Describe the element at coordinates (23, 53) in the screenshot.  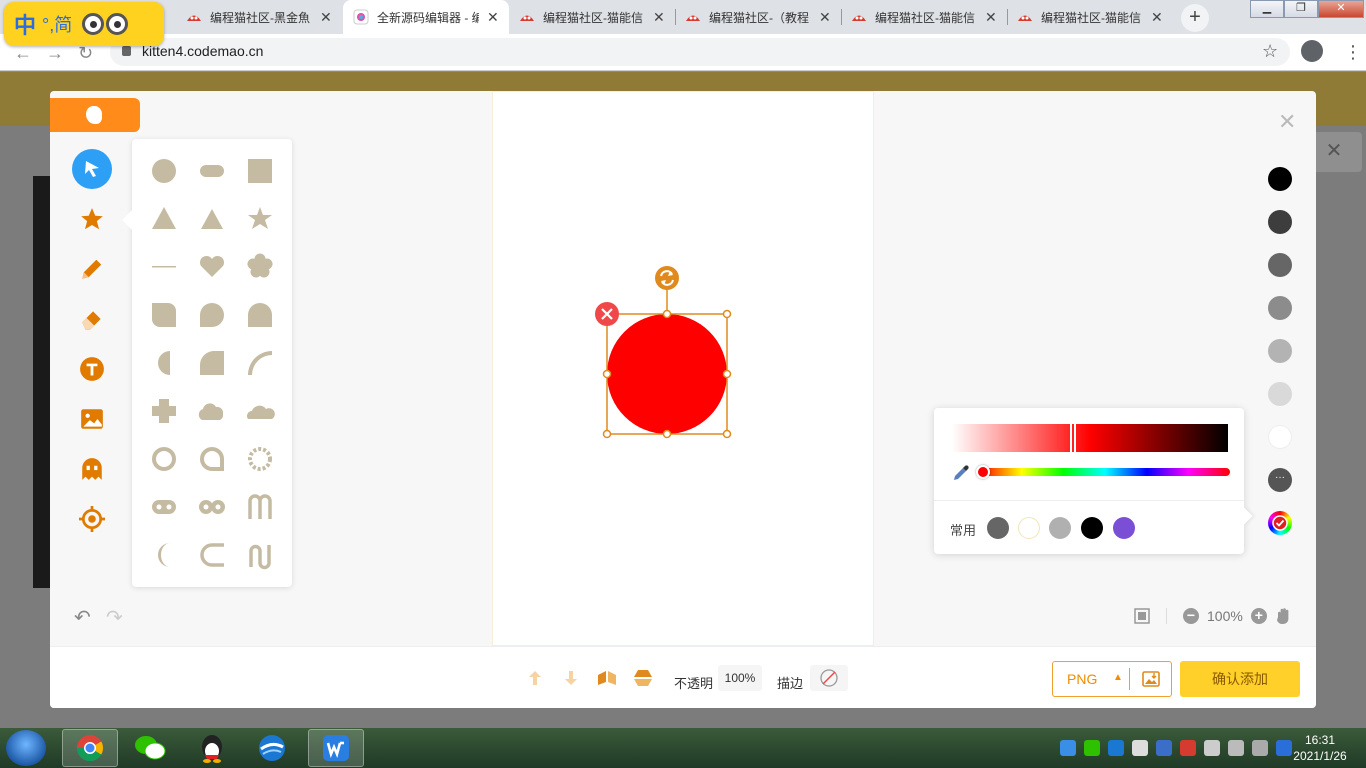
I see `back-icon: ←` at that location.